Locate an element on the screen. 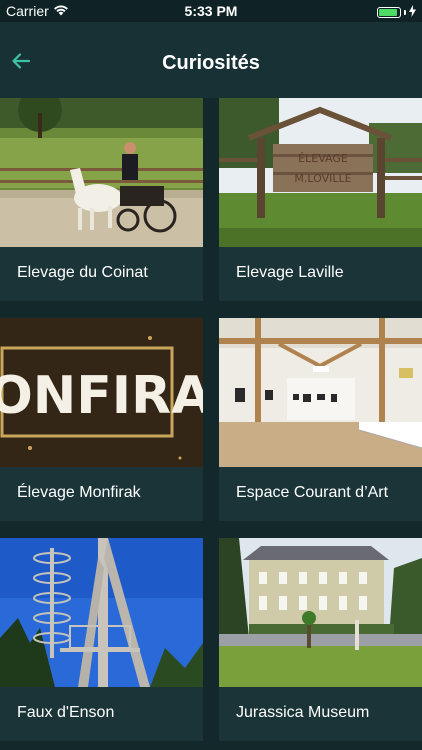 The image size is (422, 750). card-faux-denson: Faux d'Enson is located at coordinates (101, 639).